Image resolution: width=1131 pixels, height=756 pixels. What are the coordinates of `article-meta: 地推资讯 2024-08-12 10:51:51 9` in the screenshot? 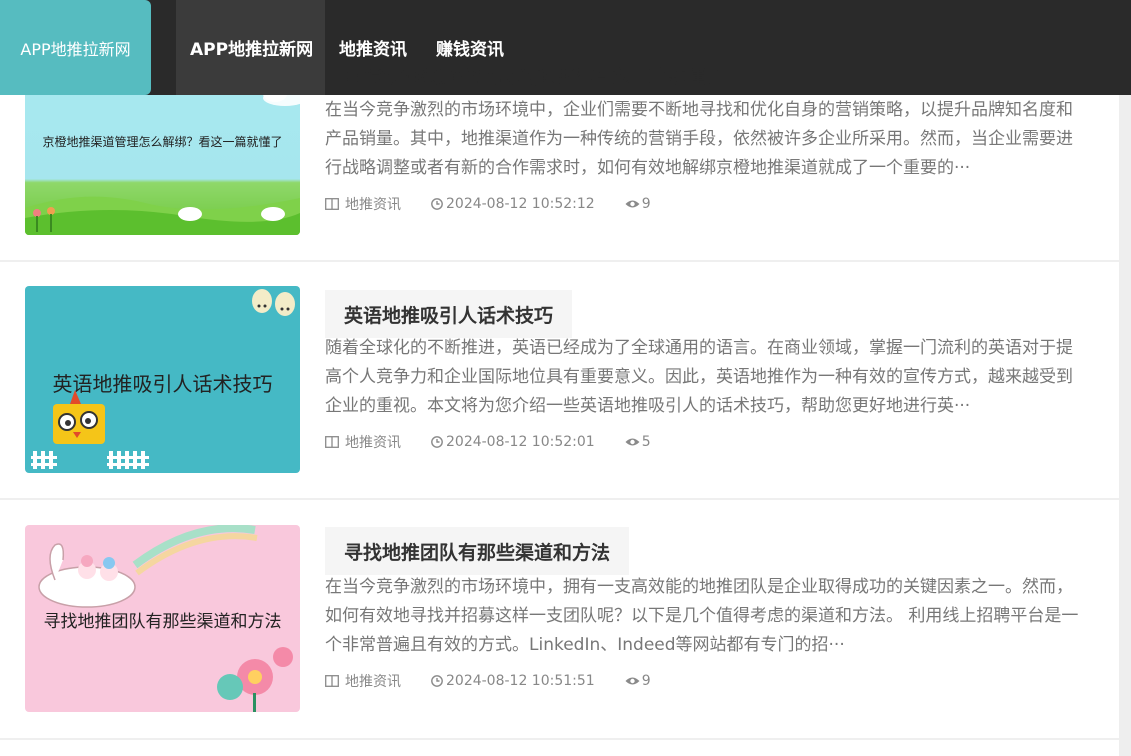 It's located at (503, 681).